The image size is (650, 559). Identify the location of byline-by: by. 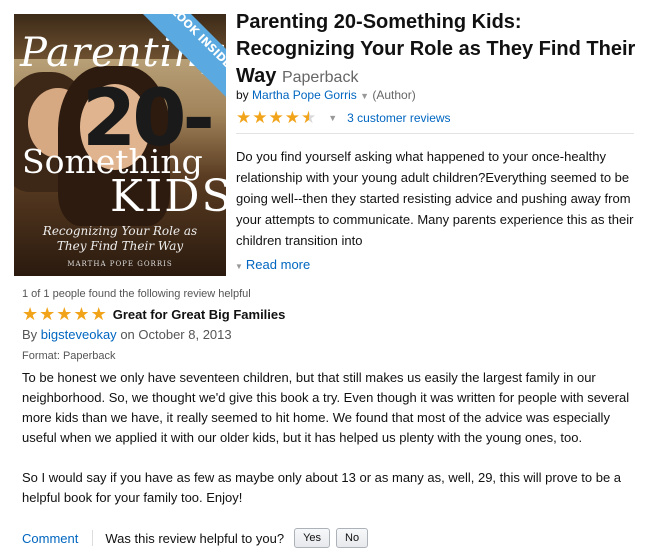
(242, 95).